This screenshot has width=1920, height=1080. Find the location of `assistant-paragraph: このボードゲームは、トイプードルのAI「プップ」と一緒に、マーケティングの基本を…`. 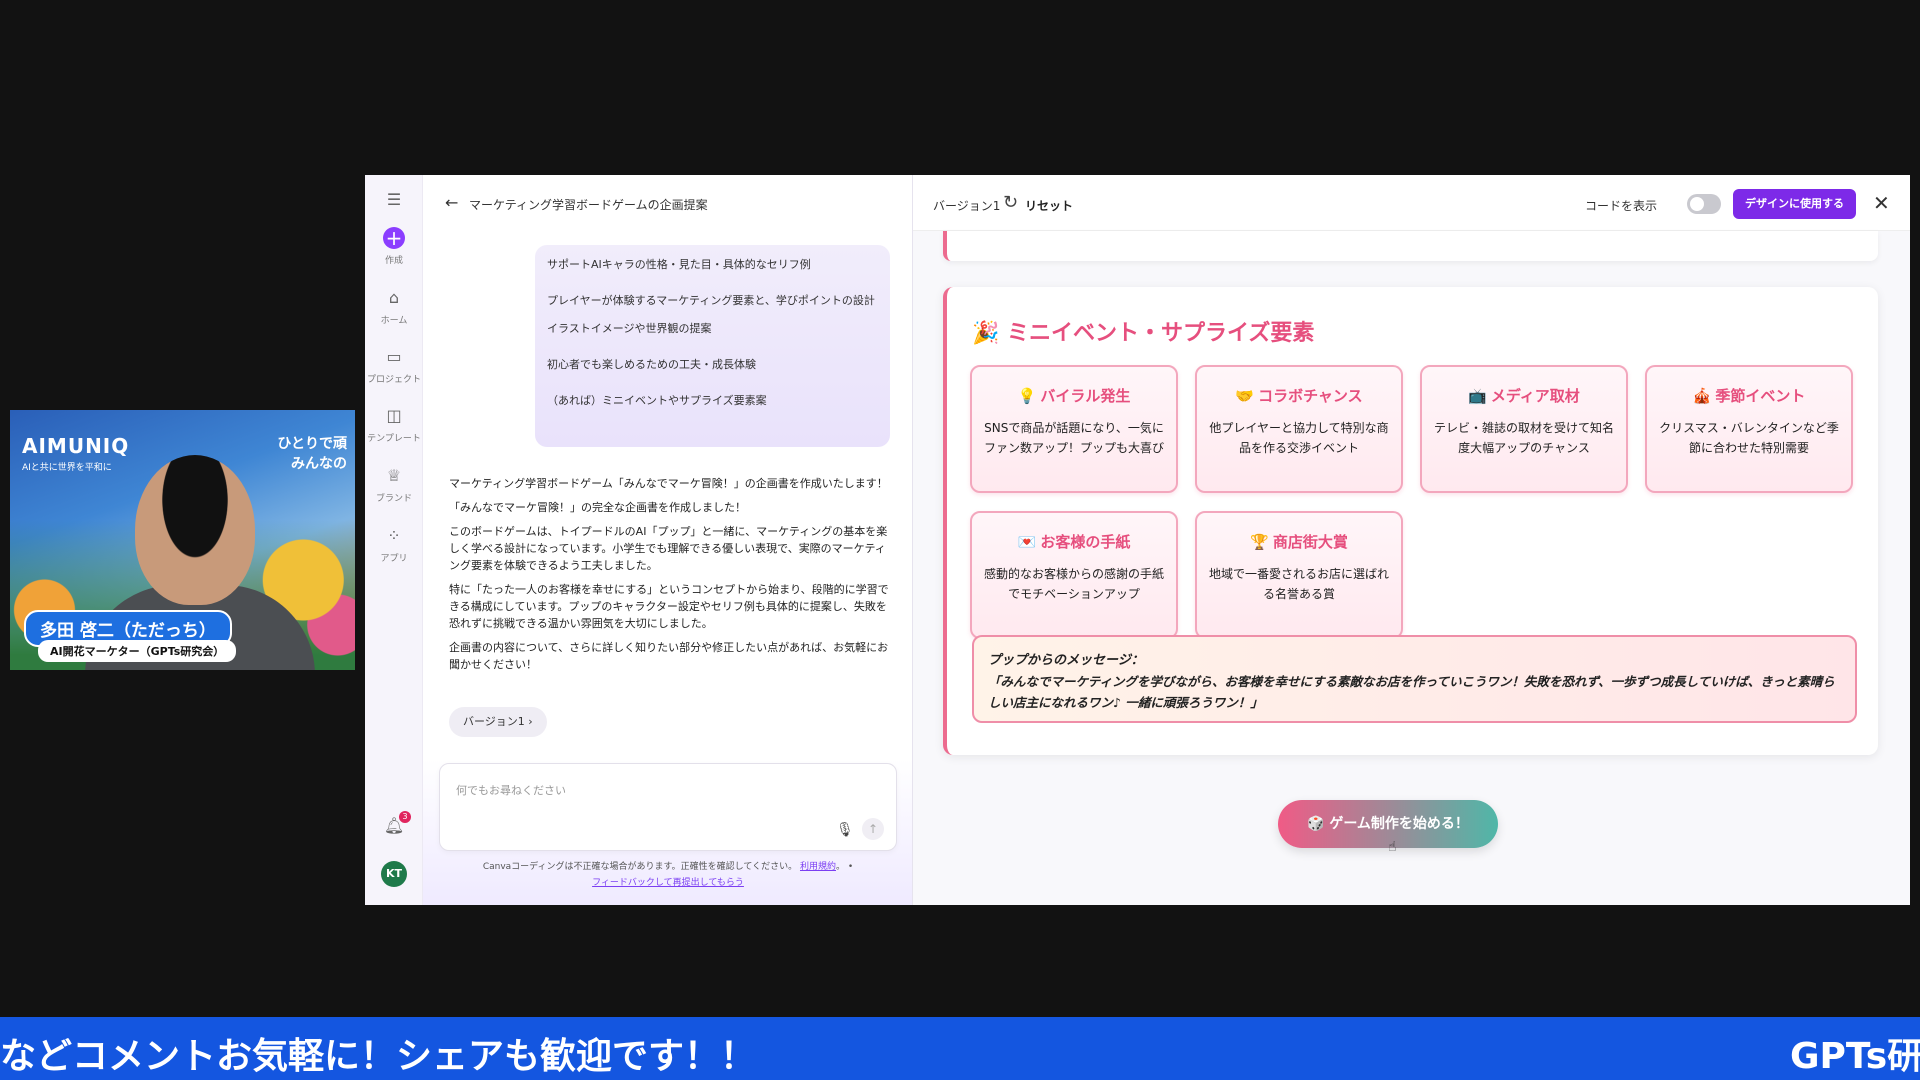

assistant-paragraph: このボードゲームは、トイプードルのAI「プップ」と一緒に、マーケティングの基本を… is located at coordinates (668, 548).